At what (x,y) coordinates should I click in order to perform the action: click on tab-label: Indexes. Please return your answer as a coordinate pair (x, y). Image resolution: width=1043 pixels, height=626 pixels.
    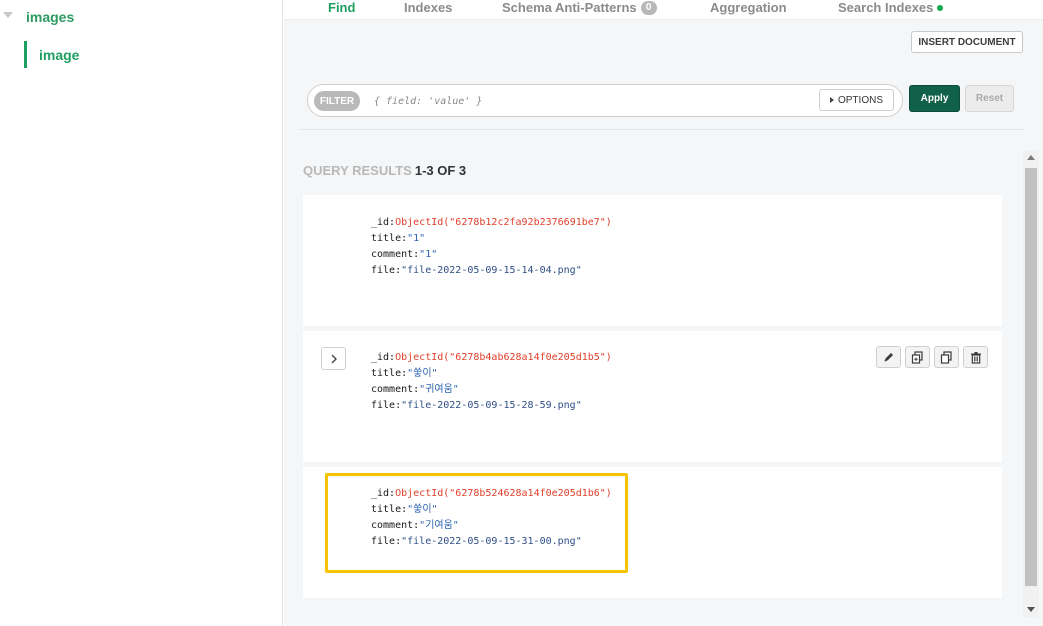
    Looking at the image, I should click on (428, 7).